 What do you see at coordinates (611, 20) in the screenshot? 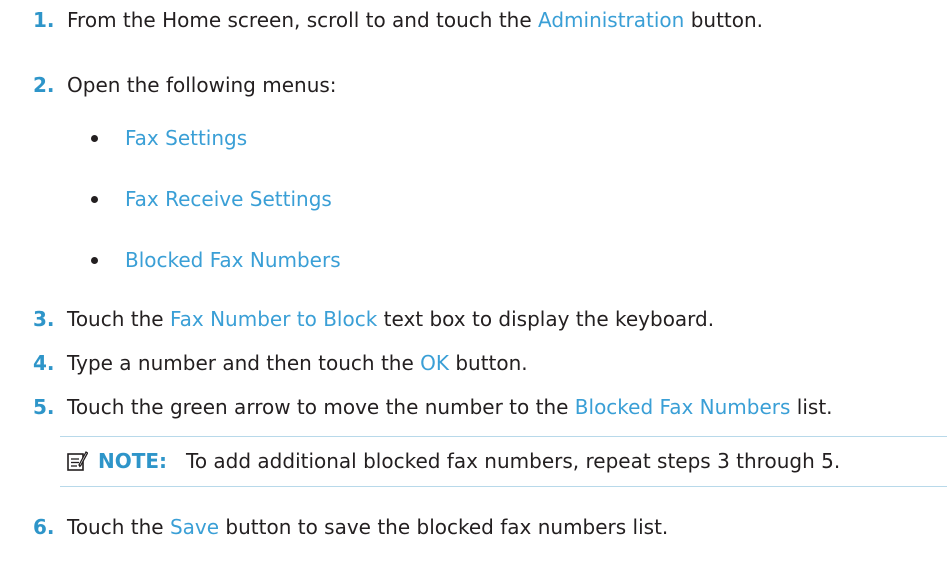
I see `administration-link: Administration` at bounding box center [611, 20].